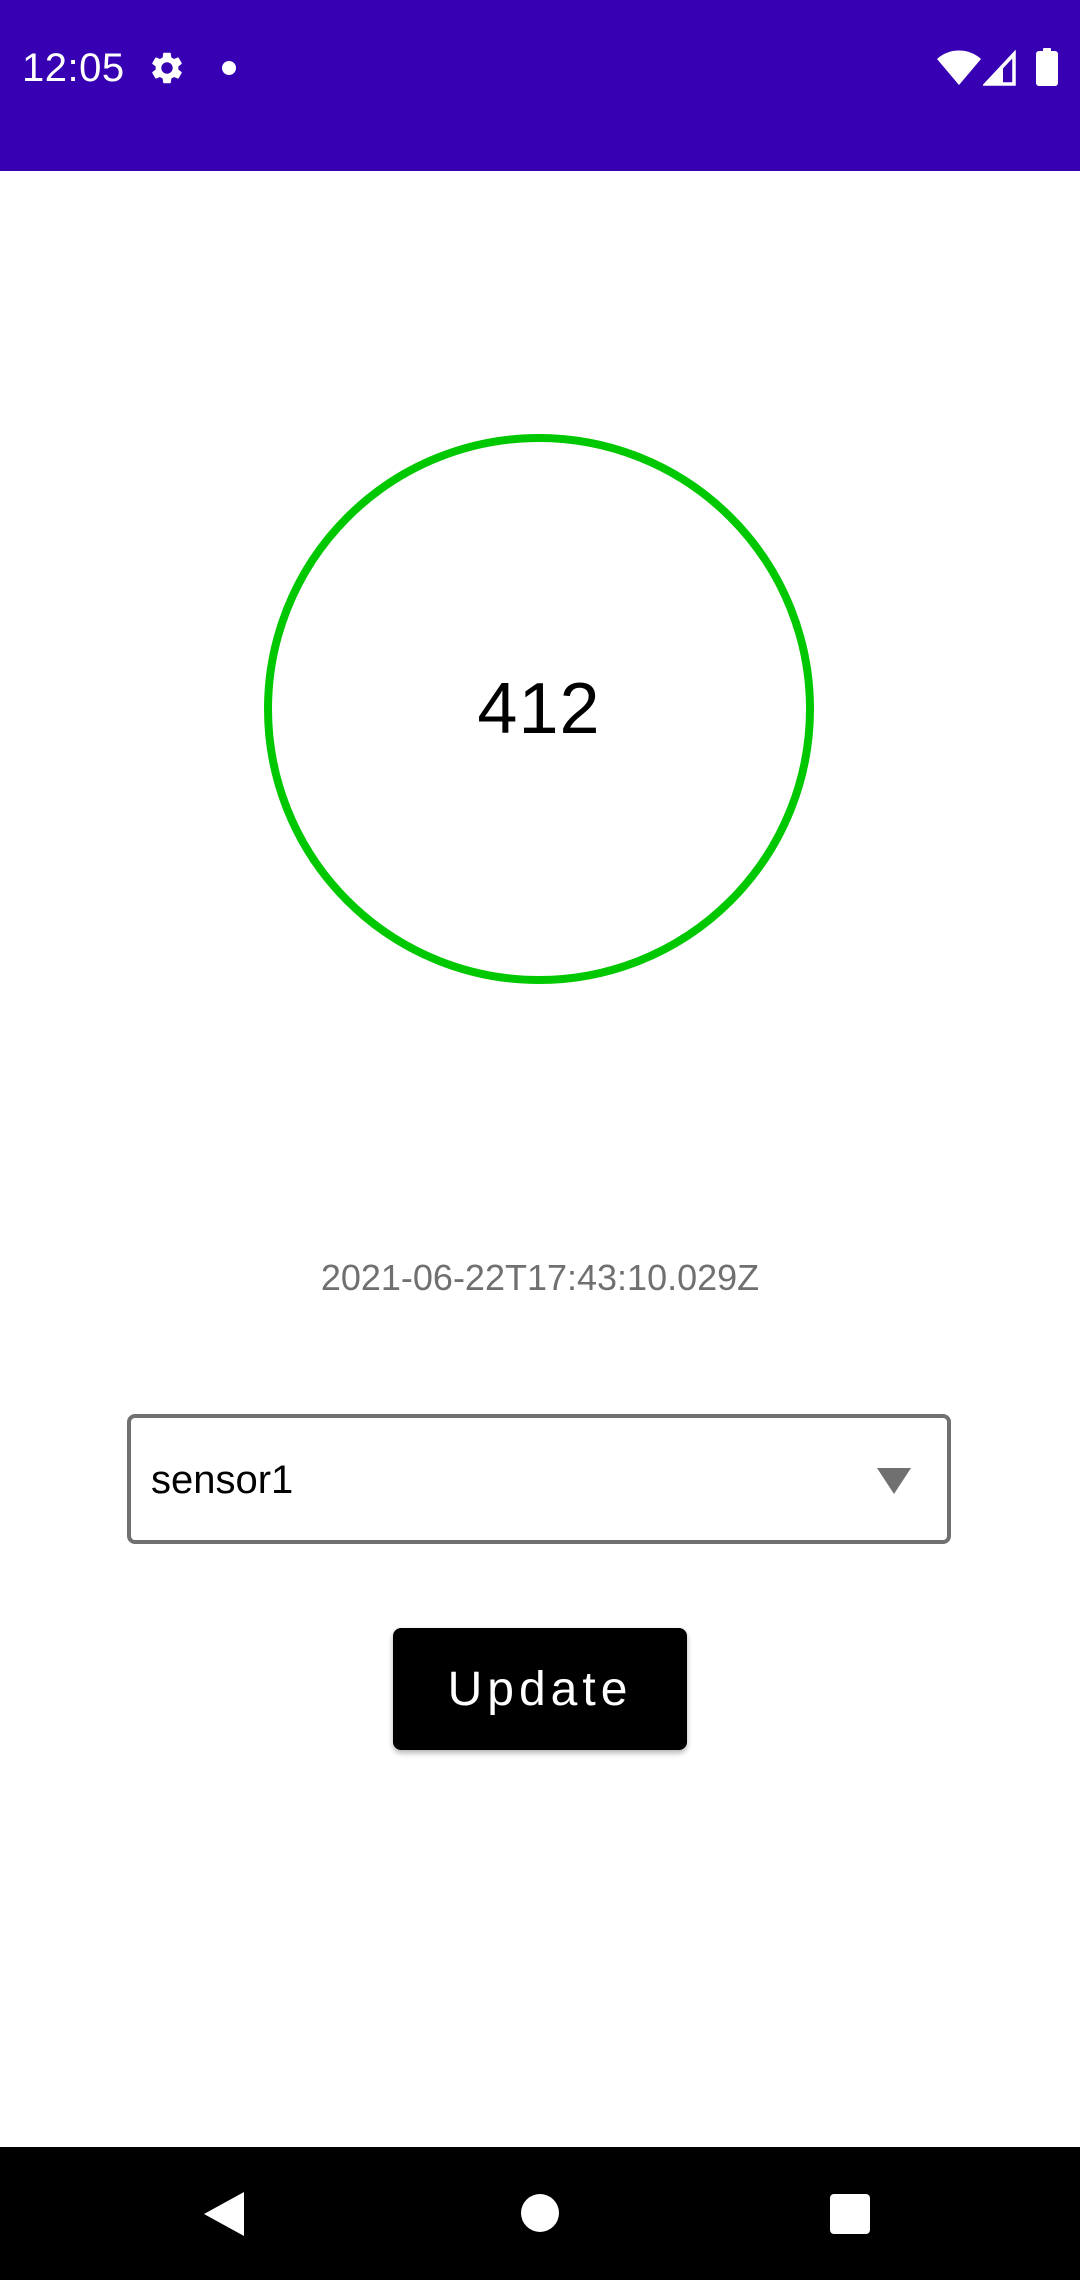 This screenshot has width=1080, height=2280. I want to click on navigation-bar, so click(540, 2213).